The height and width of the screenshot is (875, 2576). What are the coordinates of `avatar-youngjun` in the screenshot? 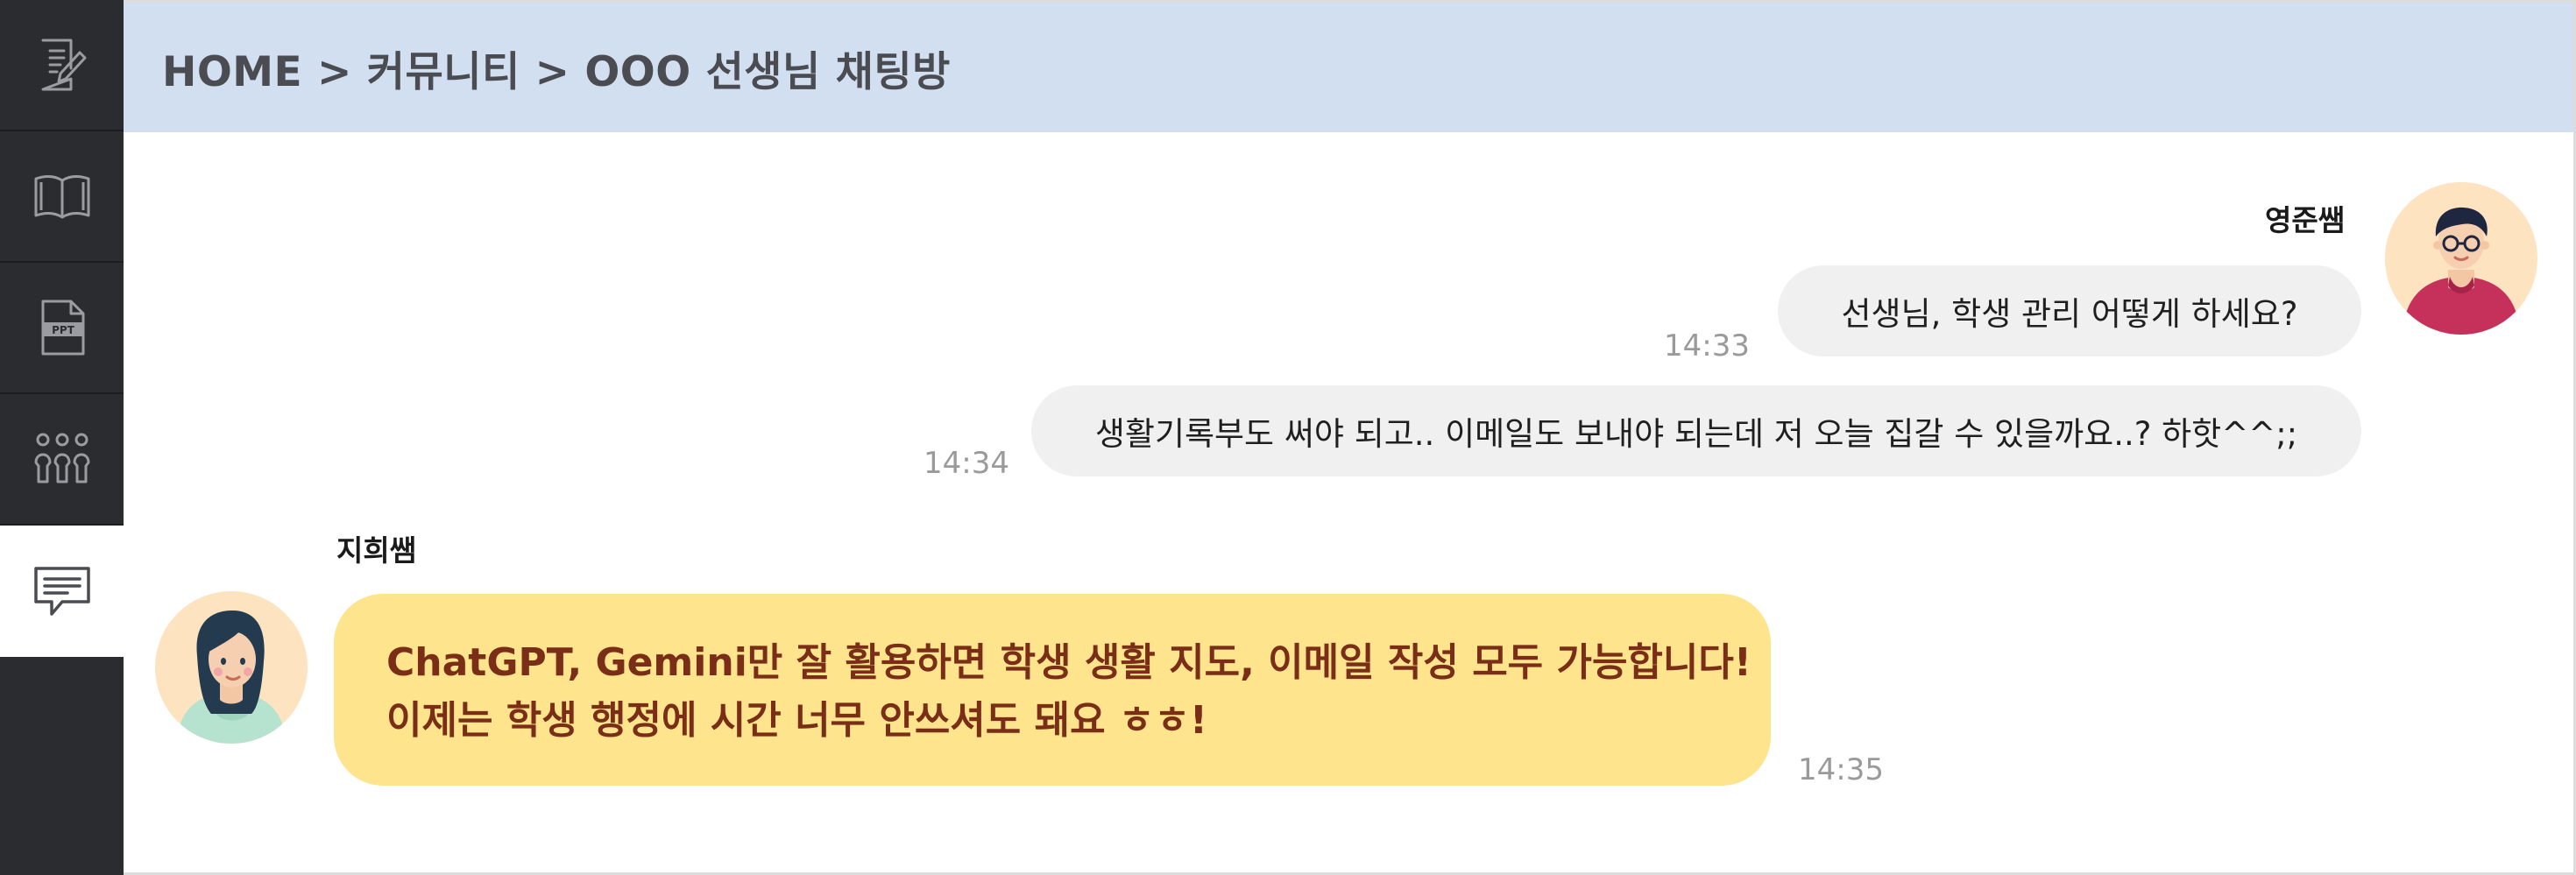 It's located at (2461, 258).